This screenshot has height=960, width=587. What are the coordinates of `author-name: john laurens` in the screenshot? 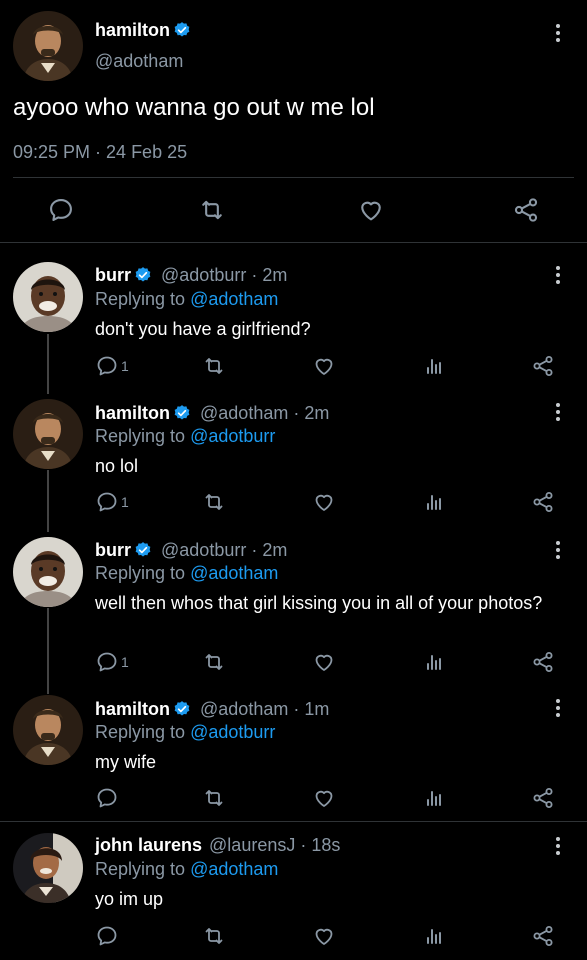 It's located at (148, 845).